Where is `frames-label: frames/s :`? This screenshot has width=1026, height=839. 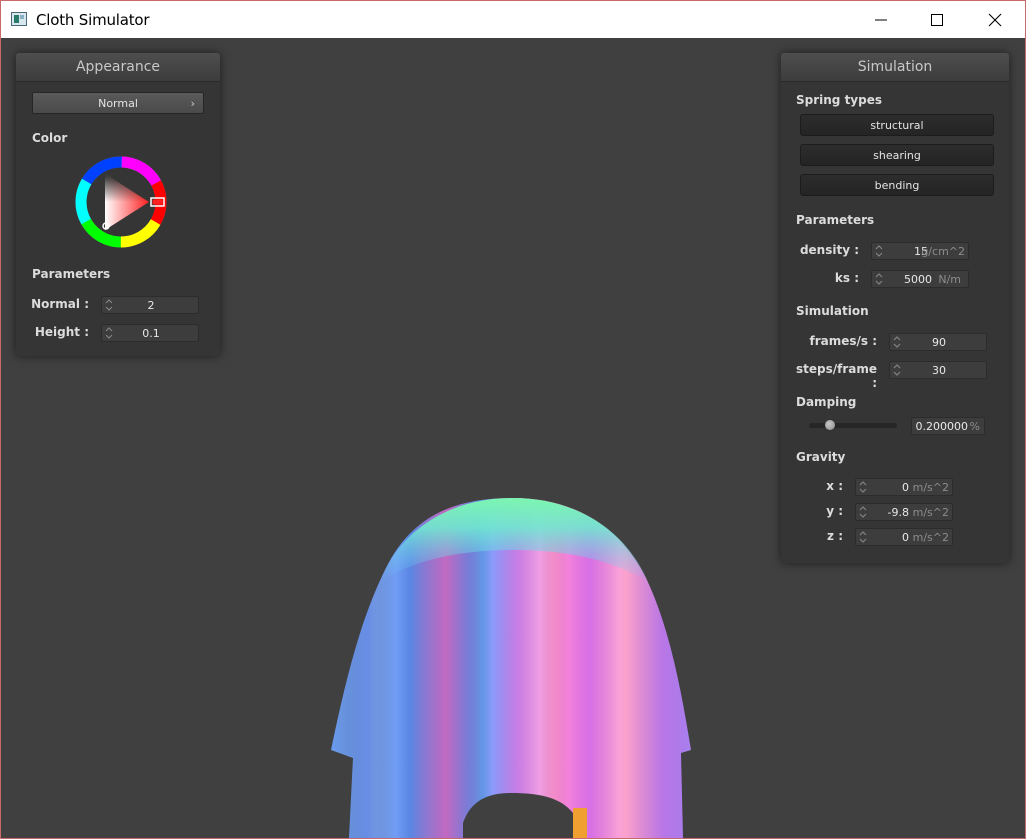
frames-label: frames/s : is located at coordinates (843, 341).